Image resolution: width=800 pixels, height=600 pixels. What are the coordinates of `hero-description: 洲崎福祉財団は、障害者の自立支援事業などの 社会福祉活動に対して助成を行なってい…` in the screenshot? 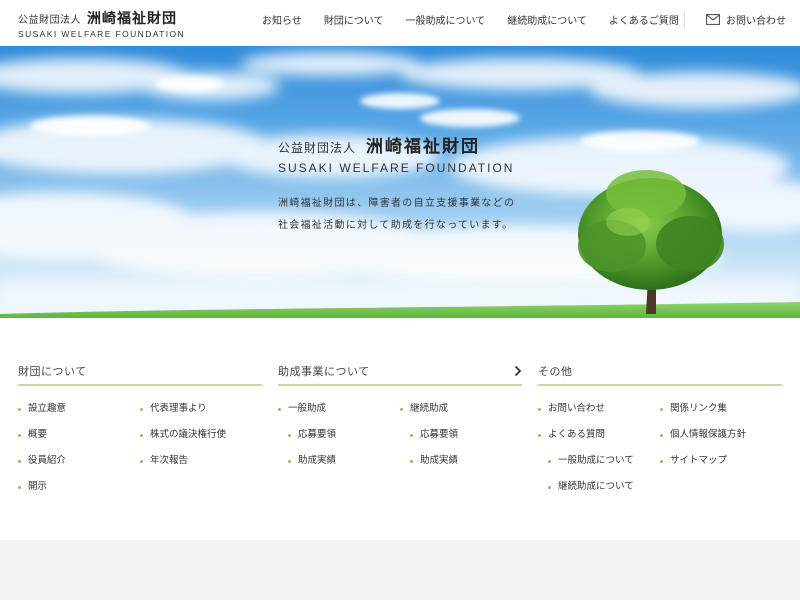 It's located at (396, 215).